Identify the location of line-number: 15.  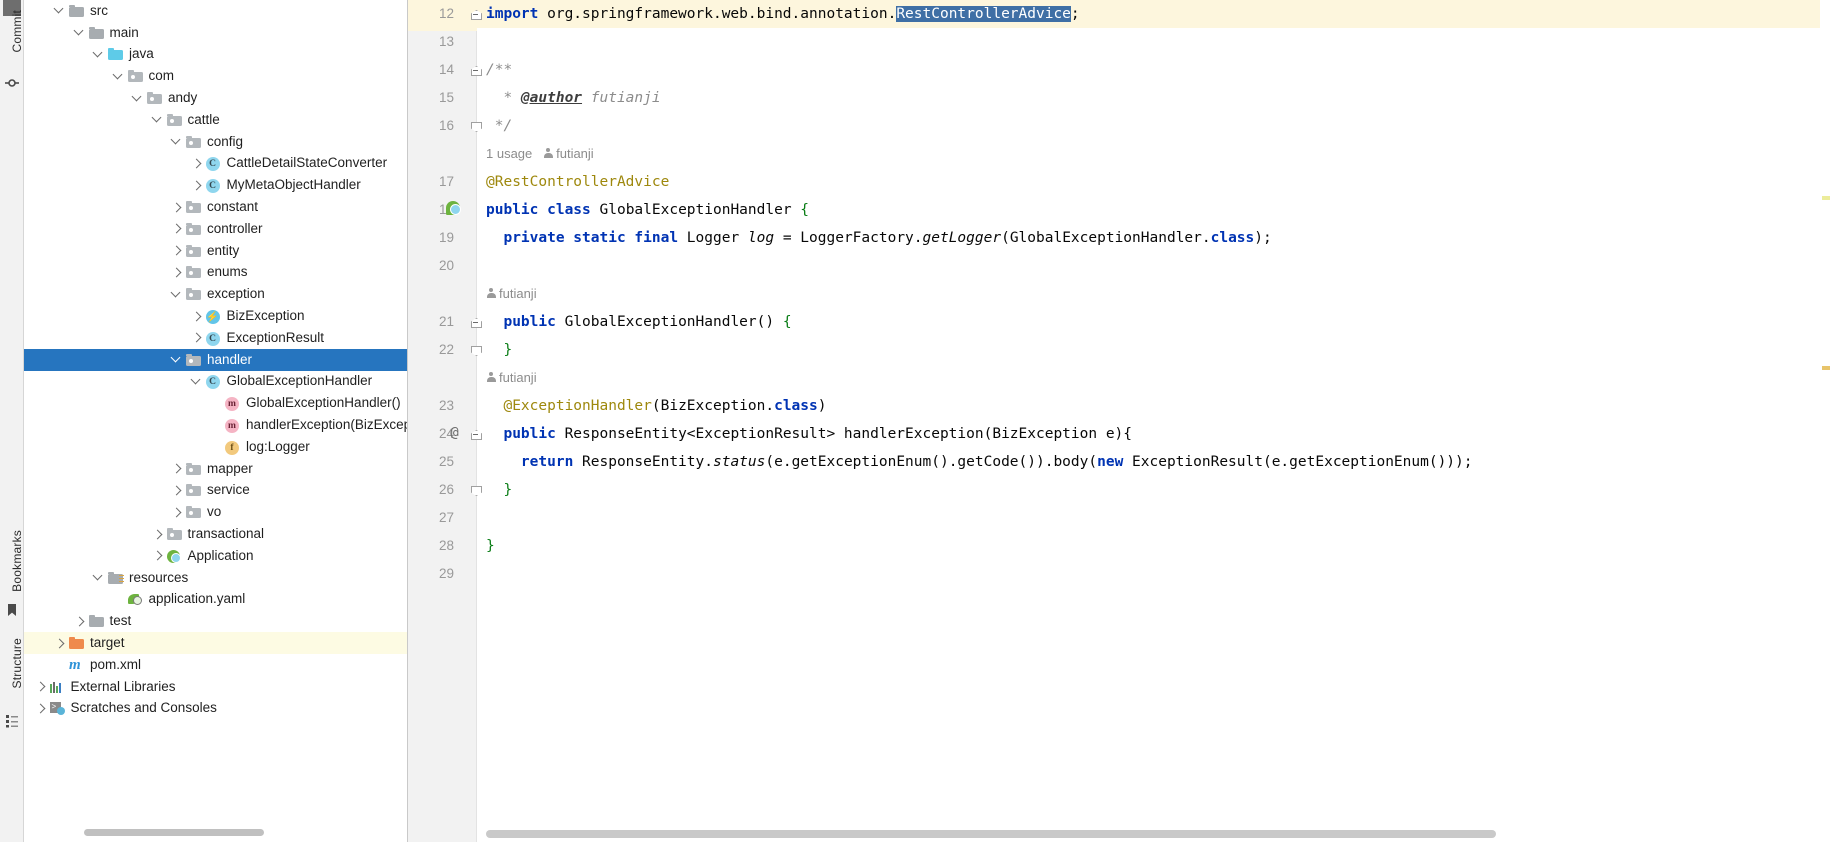
(431, 98).